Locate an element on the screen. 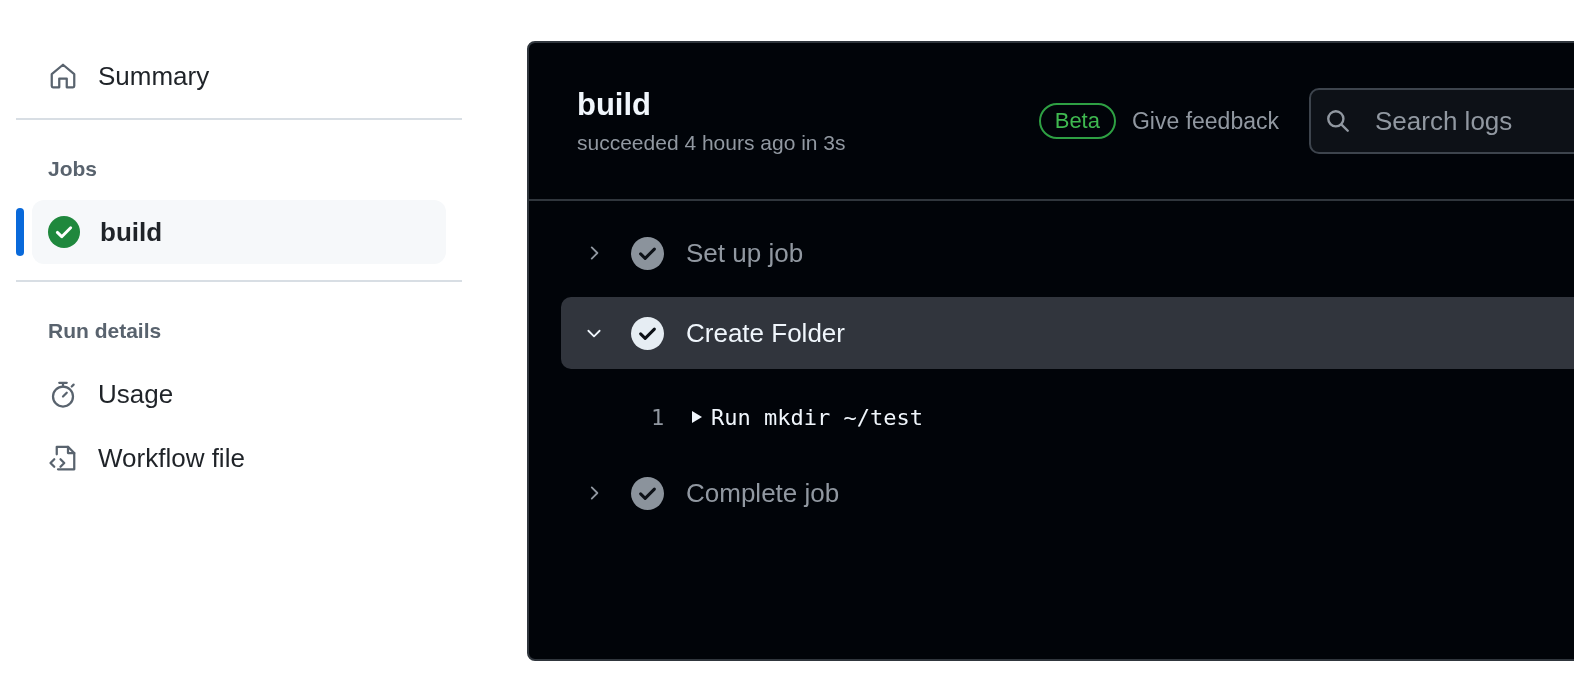  job-title: build is located at coordinates (615, 105).